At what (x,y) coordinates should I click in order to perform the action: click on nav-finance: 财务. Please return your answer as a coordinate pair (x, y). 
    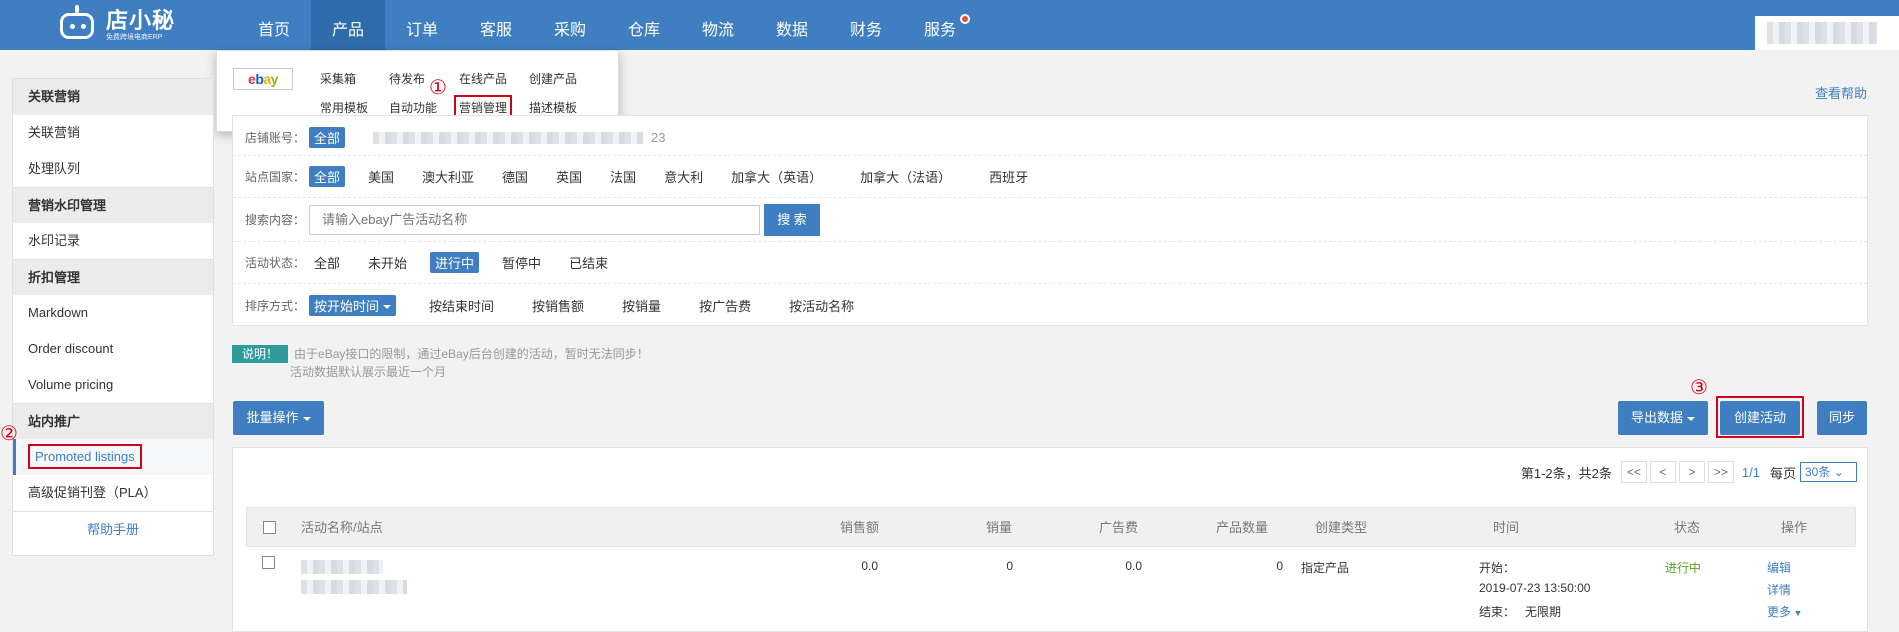
    Looking at the image, I should click on (866, 25).